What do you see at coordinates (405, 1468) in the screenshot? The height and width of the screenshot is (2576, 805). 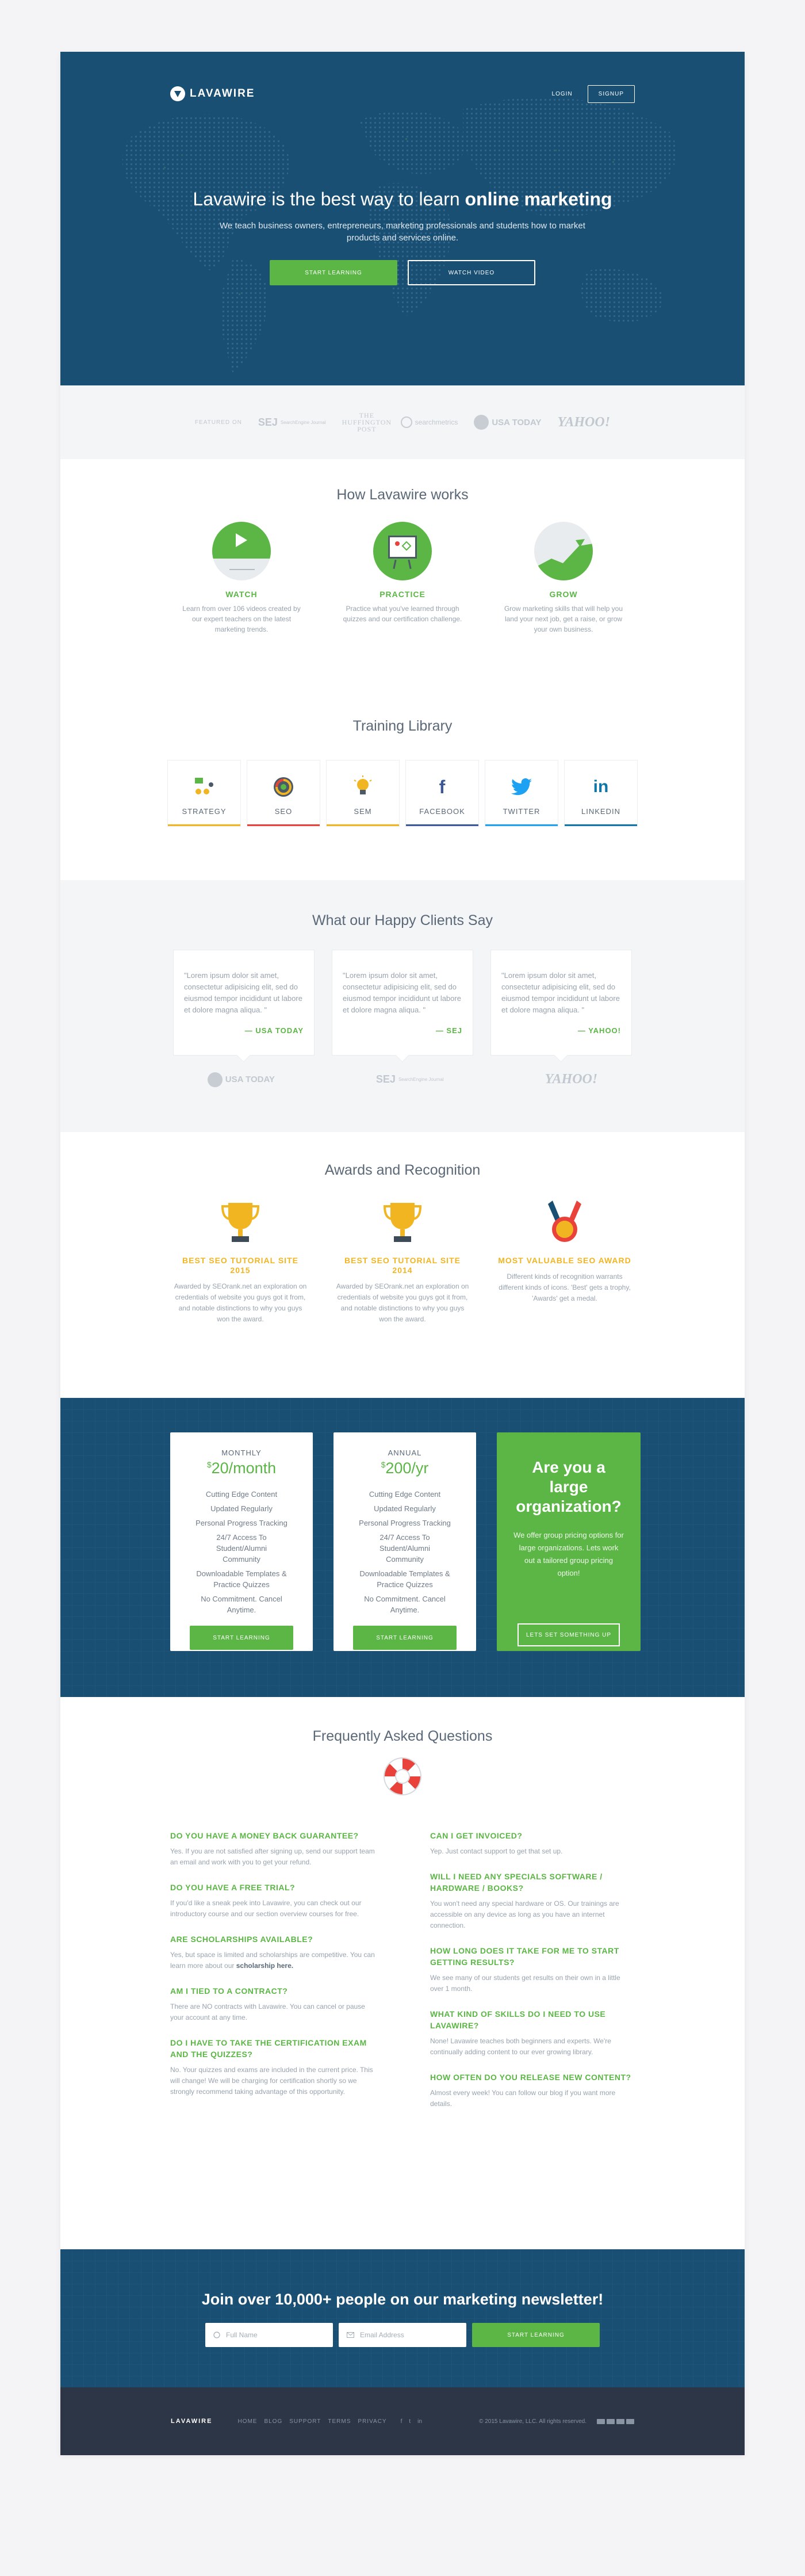 I see `plan-price: $200/yr` at bounding box center [405, 1468].